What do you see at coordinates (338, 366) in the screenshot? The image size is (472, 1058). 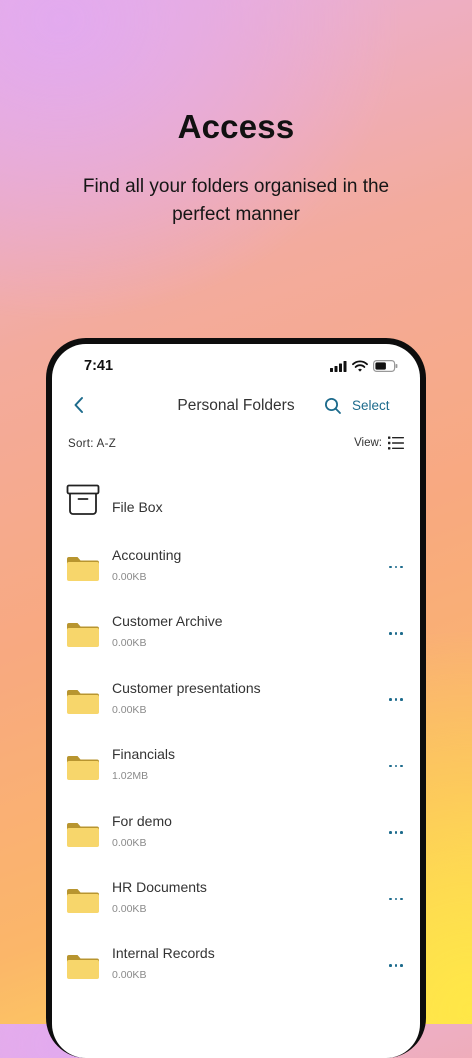 I see `signal-icon` at bounding box center [338, 366].